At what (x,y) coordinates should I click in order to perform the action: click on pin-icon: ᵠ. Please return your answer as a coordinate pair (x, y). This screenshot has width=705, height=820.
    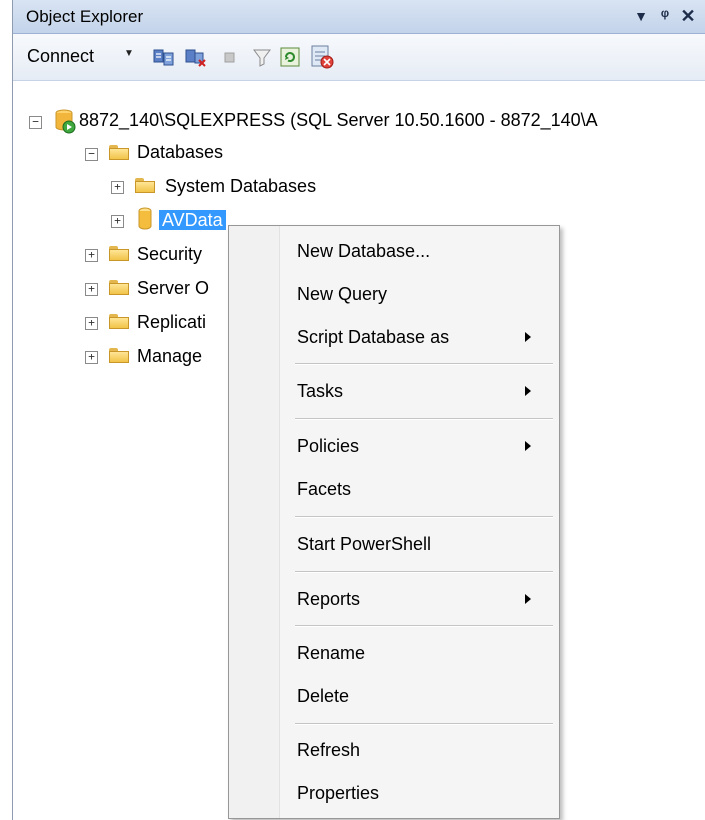
    Looking at the image, I should click on (665, 16).